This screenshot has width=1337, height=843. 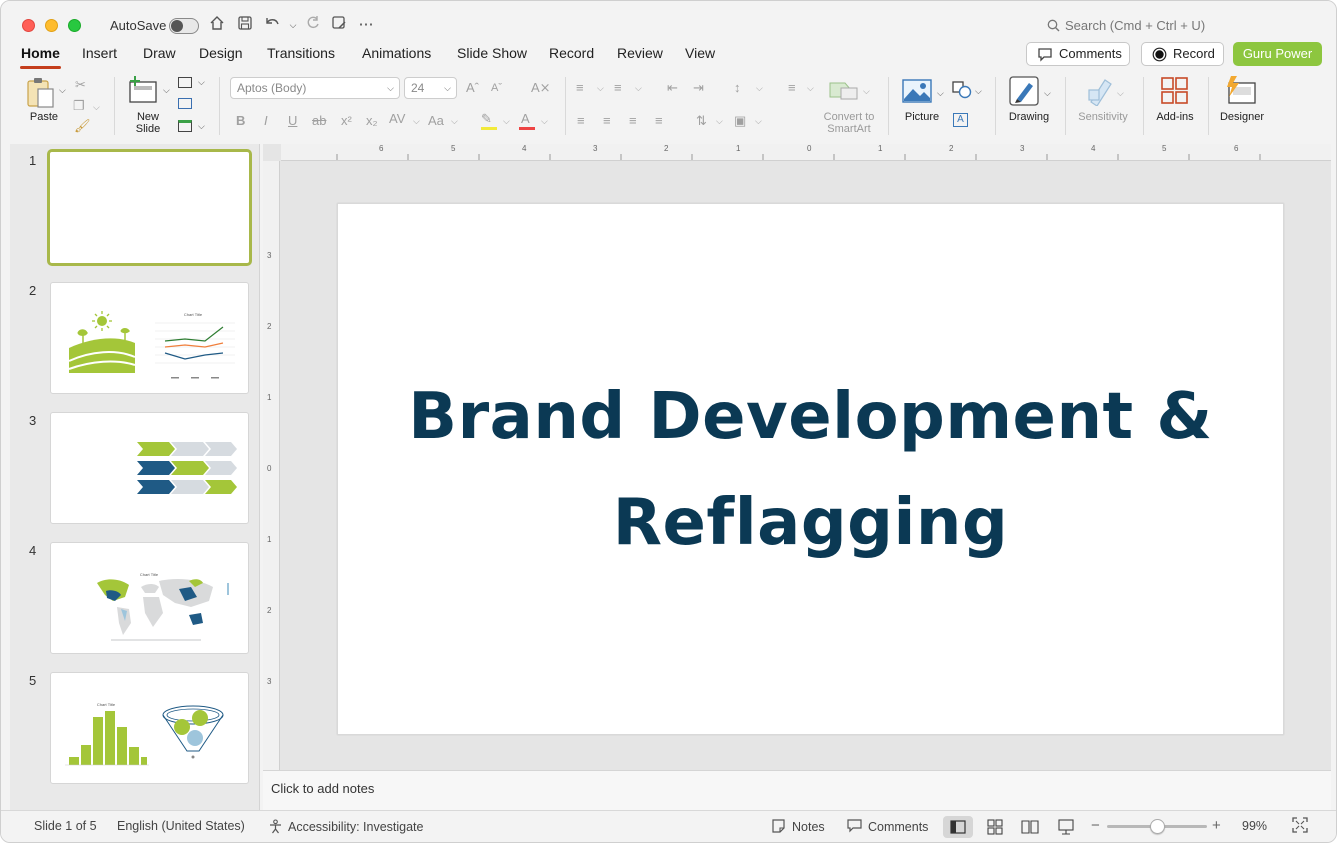 I want to click on zoom-window-button, so click(x=74, y=25).